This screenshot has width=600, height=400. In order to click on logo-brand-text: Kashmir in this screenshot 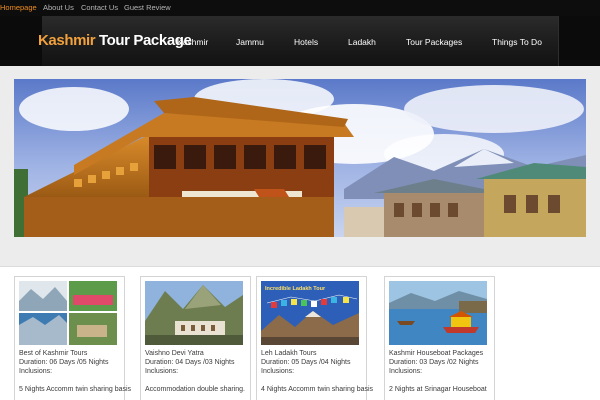, I will do `click(67, 40)`.